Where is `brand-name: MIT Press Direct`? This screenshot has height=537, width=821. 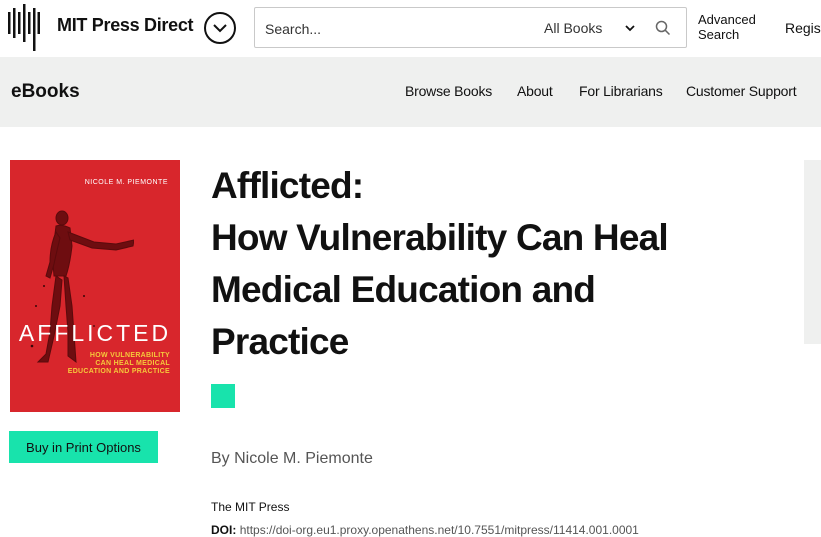 brand-name: MIT Press Direct is located at coordinates (125, 25).